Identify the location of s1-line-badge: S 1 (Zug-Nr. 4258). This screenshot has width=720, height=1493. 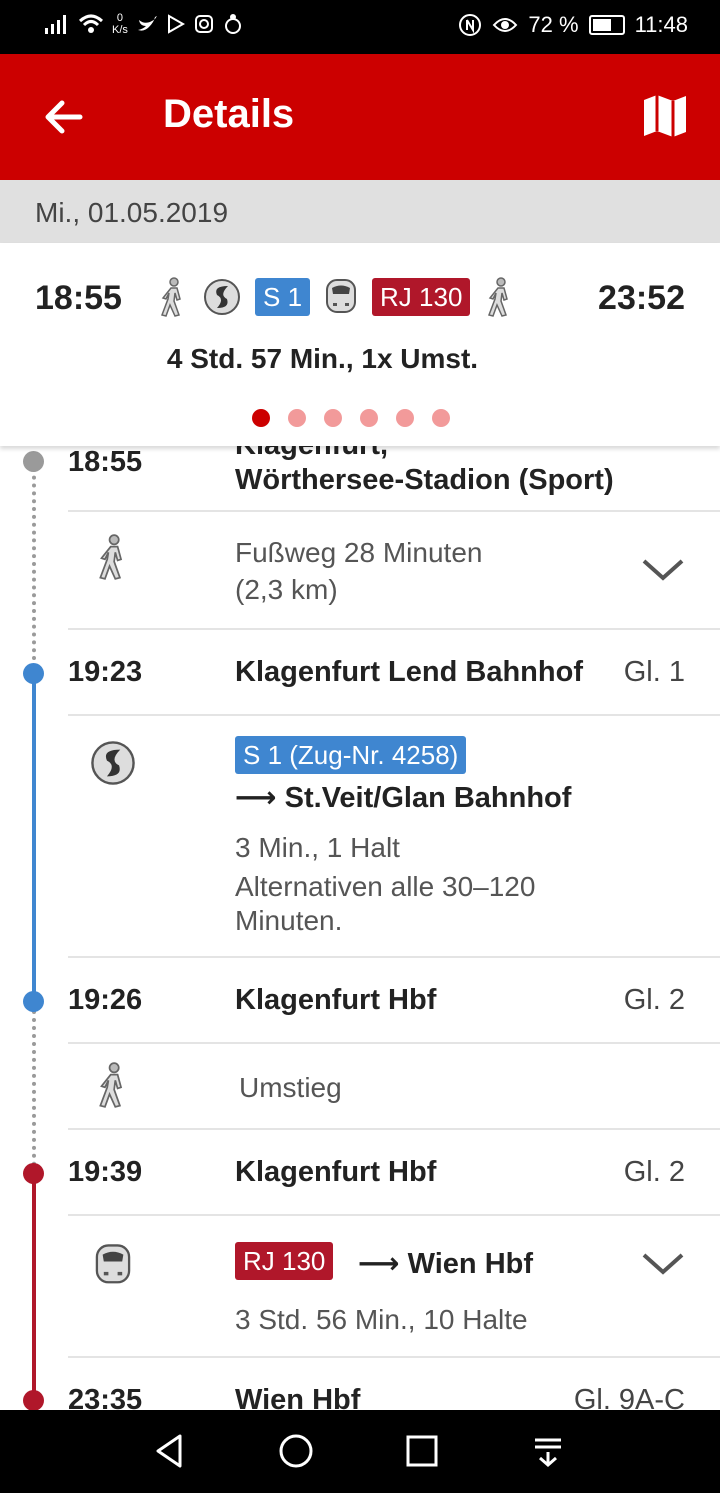
(351, 755).